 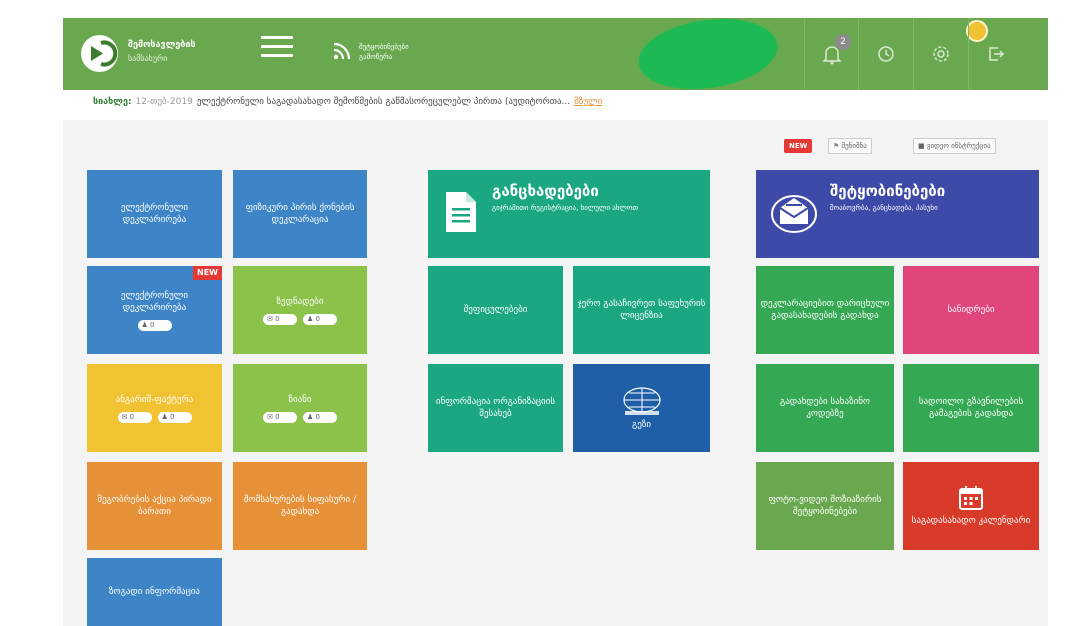 I want to click on tile-label: სადოილო გზავნილების გამაგების გადახდა, so click(x=971, y=408).